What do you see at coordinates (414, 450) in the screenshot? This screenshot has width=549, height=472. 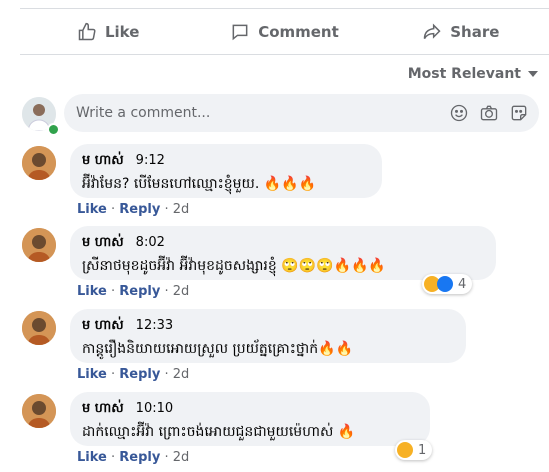 I see `reaction-summary: 1` at bounding box center [414, 450].